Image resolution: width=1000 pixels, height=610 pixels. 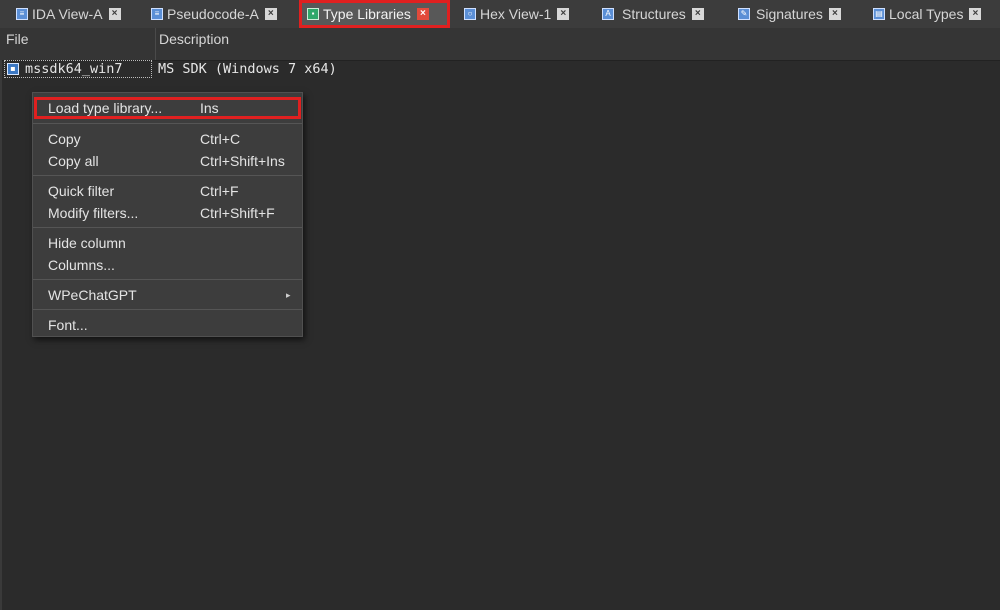 I want to click on menu-item-shortcut: Ins, so click(x=209, y=108).